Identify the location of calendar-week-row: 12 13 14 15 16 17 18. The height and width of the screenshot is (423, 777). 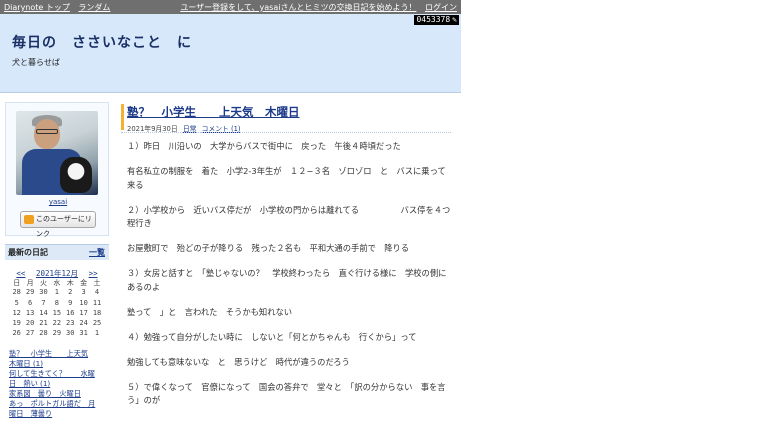
(57, 314).